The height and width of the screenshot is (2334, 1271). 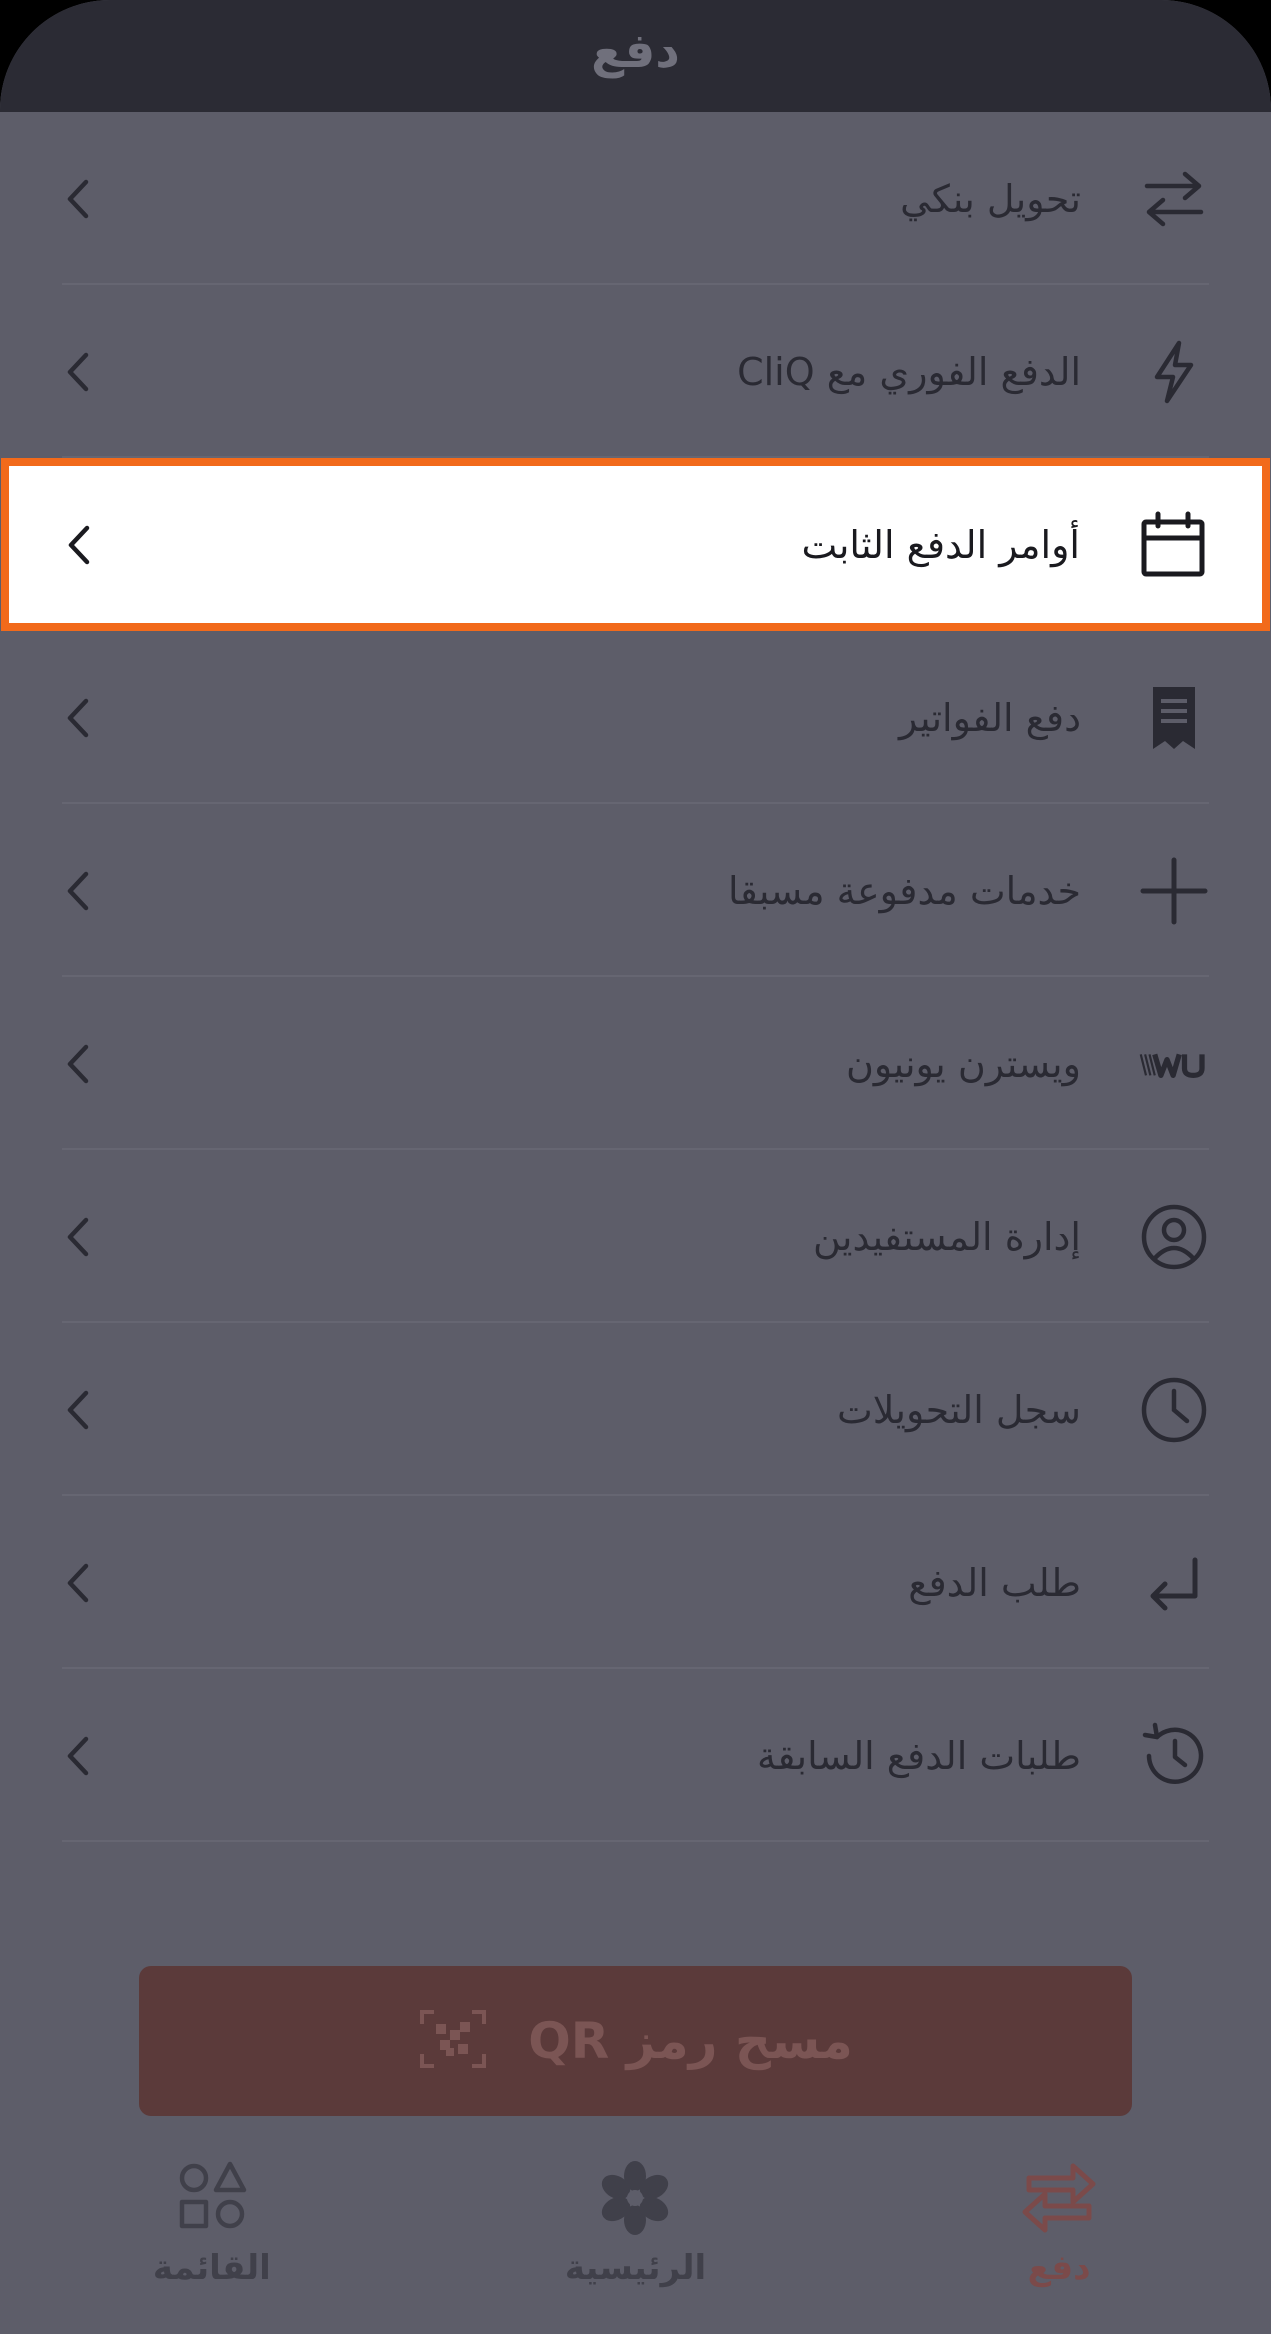 I want to click on tab-label: القائمة, so click(x=211, y=2268).